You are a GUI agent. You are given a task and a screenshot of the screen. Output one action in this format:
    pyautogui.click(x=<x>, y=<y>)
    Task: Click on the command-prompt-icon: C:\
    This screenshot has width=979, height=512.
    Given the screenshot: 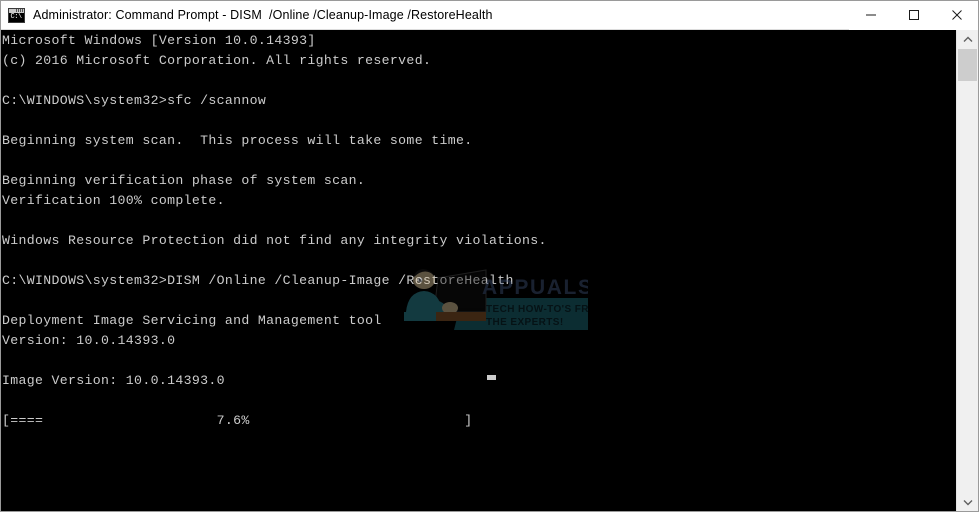 What is the action you would take?
    pyautogui.click(x=16, y=15)
    